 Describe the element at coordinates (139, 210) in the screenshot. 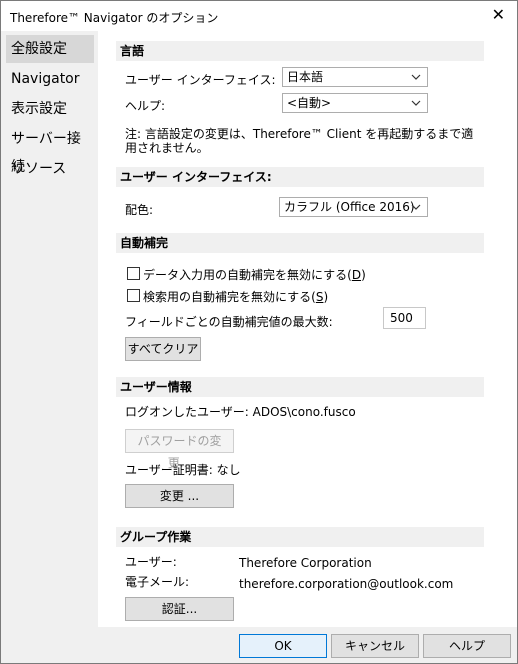

I see `color-scheme-label: 配色:` at that location.